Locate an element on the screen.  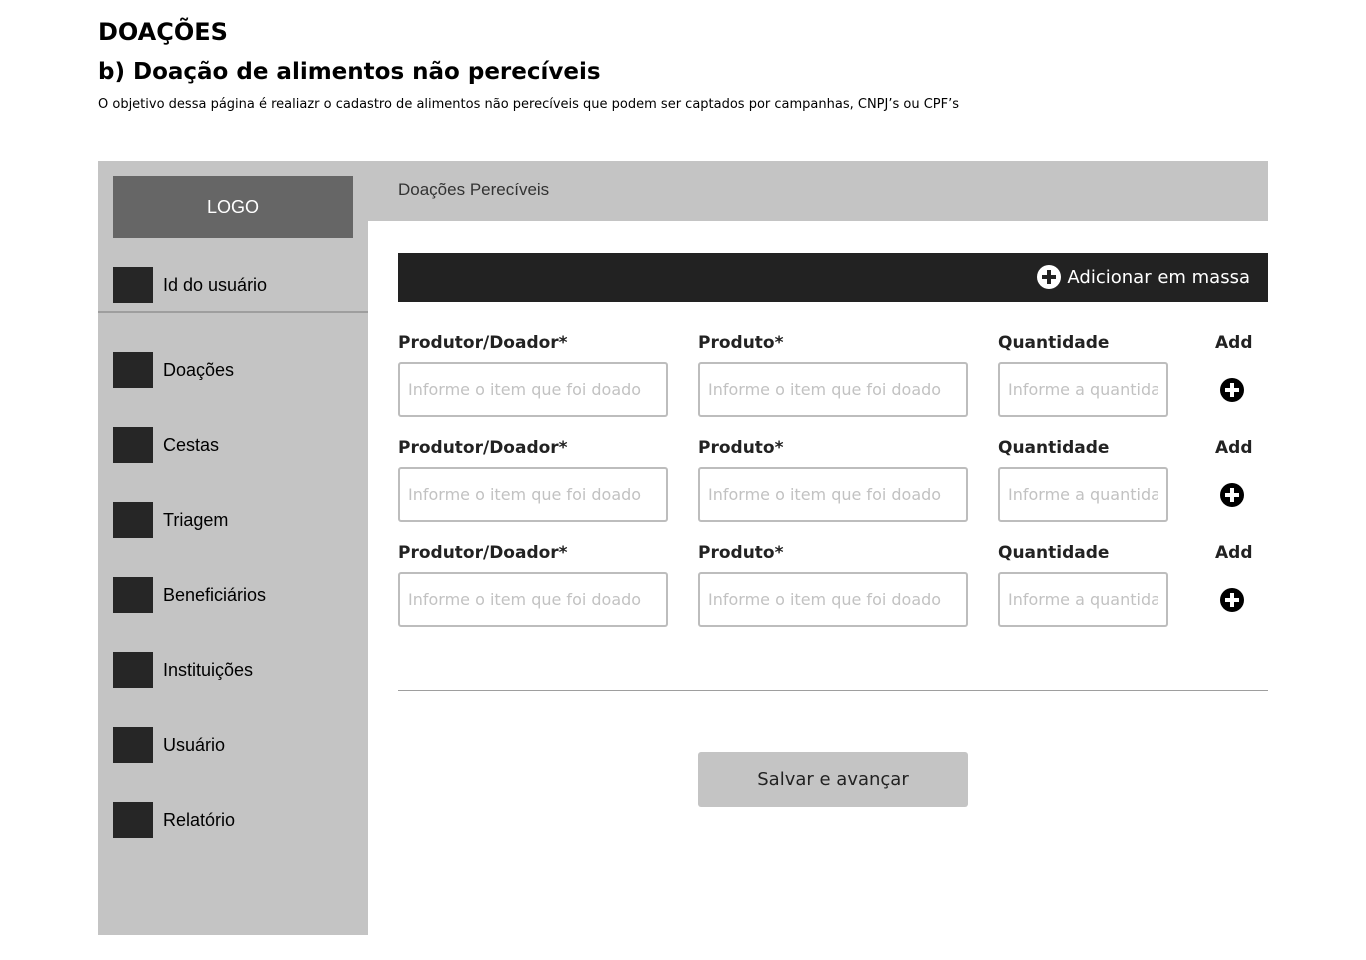
form-divider is located at coordinates (833, 690).